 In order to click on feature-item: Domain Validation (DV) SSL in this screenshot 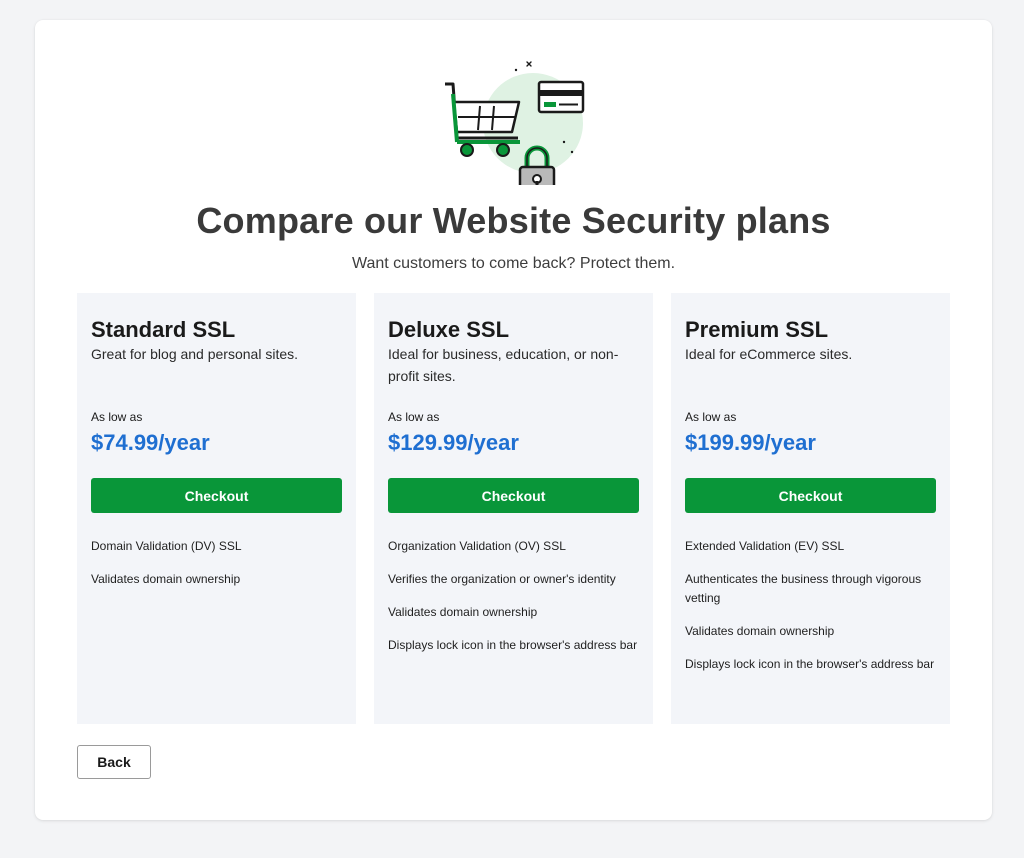, I will do `click(166, 546)`.